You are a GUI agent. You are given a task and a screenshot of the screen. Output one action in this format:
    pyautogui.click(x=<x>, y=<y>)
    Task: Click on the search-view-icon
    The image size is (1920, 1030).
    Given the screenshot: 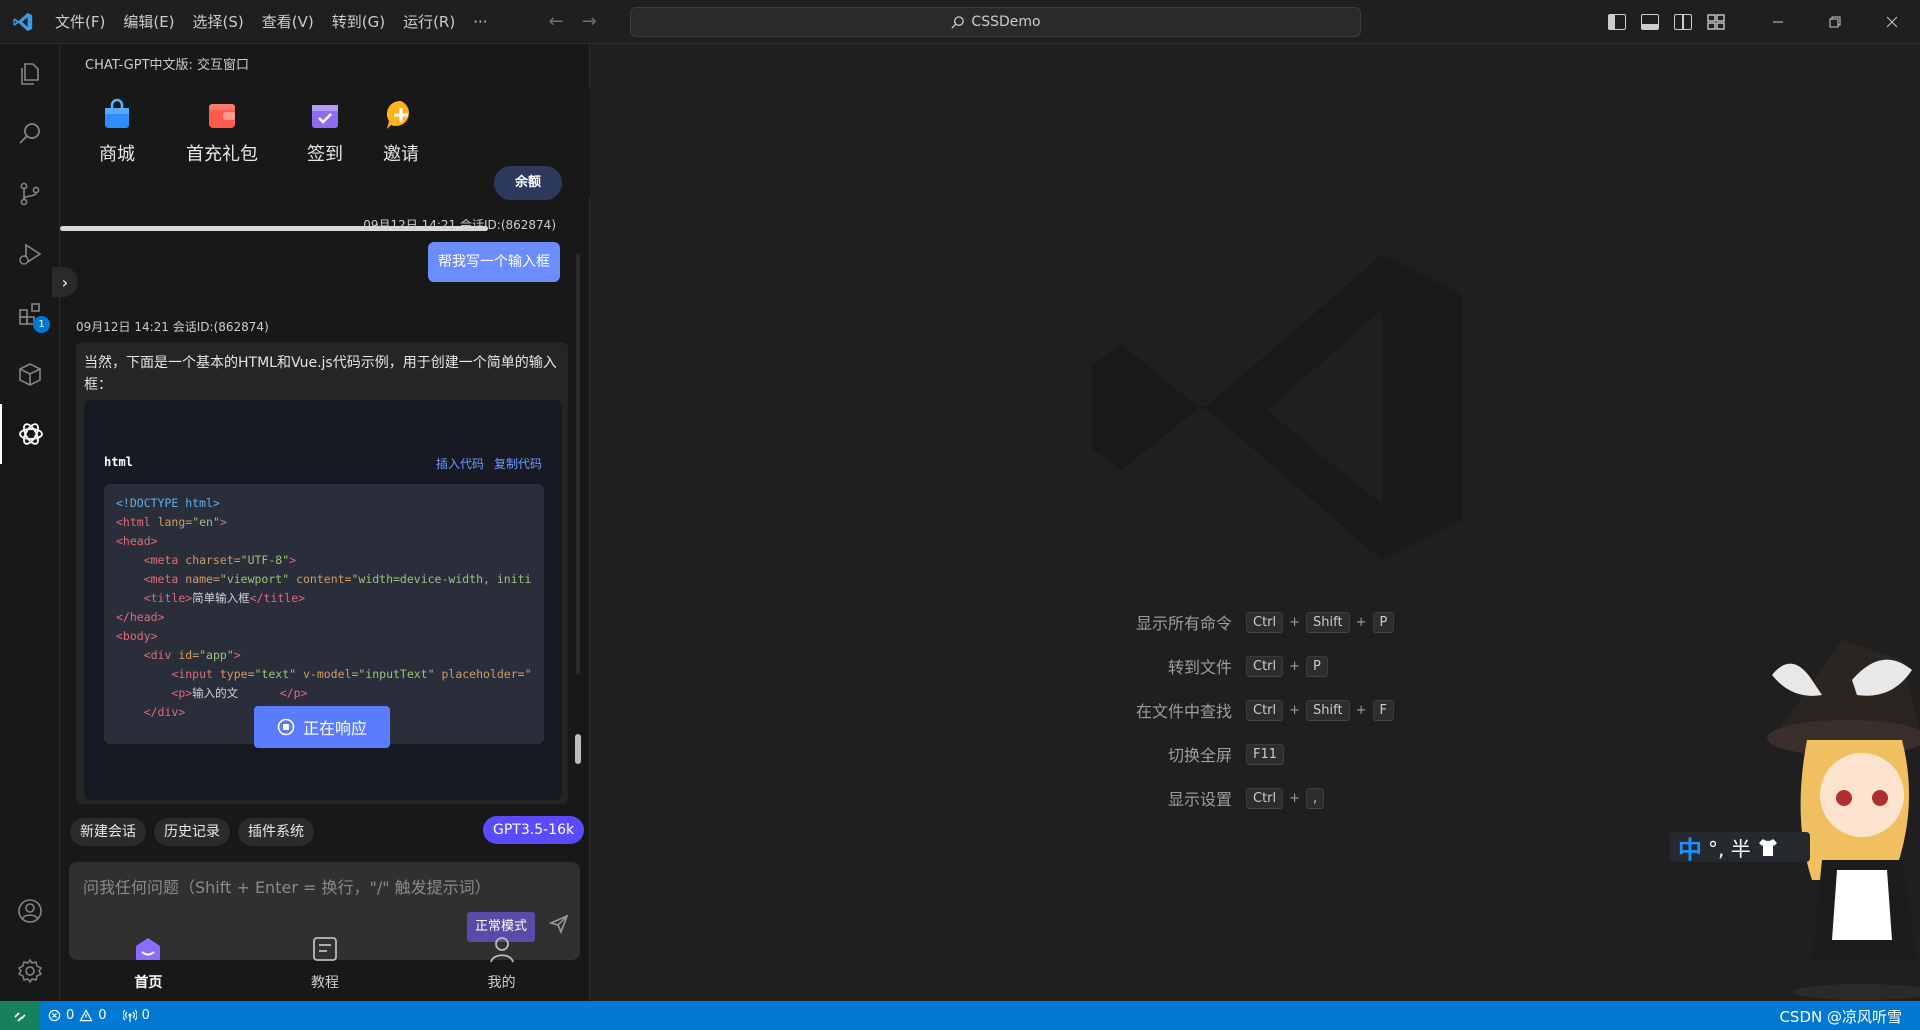 What is the action you would take?
    pyautogui.click(x=30, y=134)
    